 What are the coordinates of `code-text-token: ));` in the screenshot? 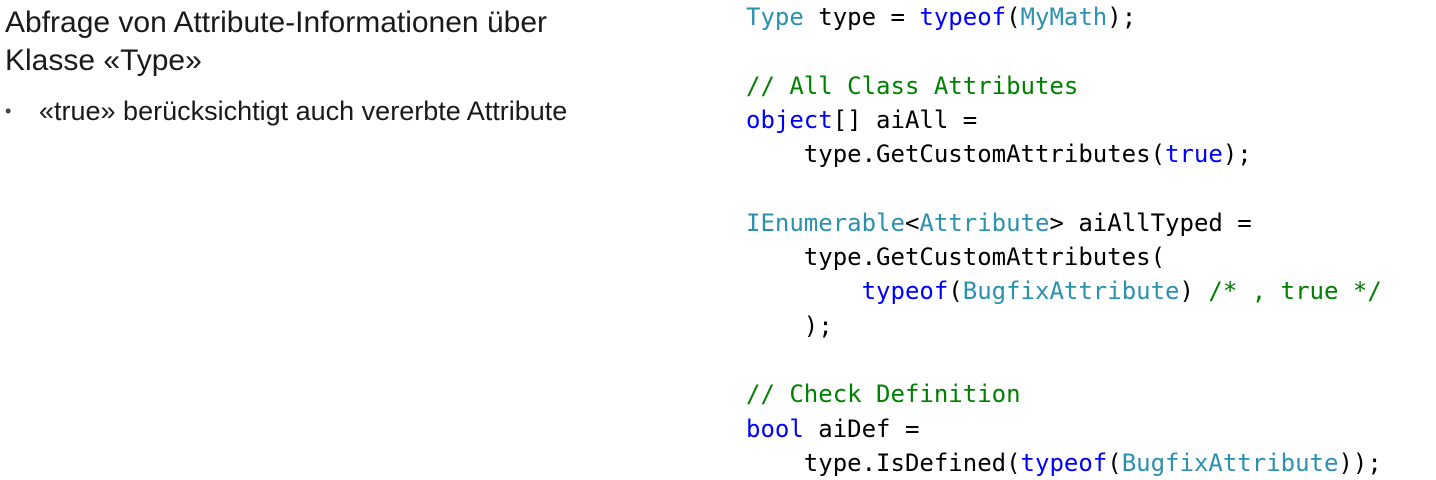 It's located at (1360, 462).